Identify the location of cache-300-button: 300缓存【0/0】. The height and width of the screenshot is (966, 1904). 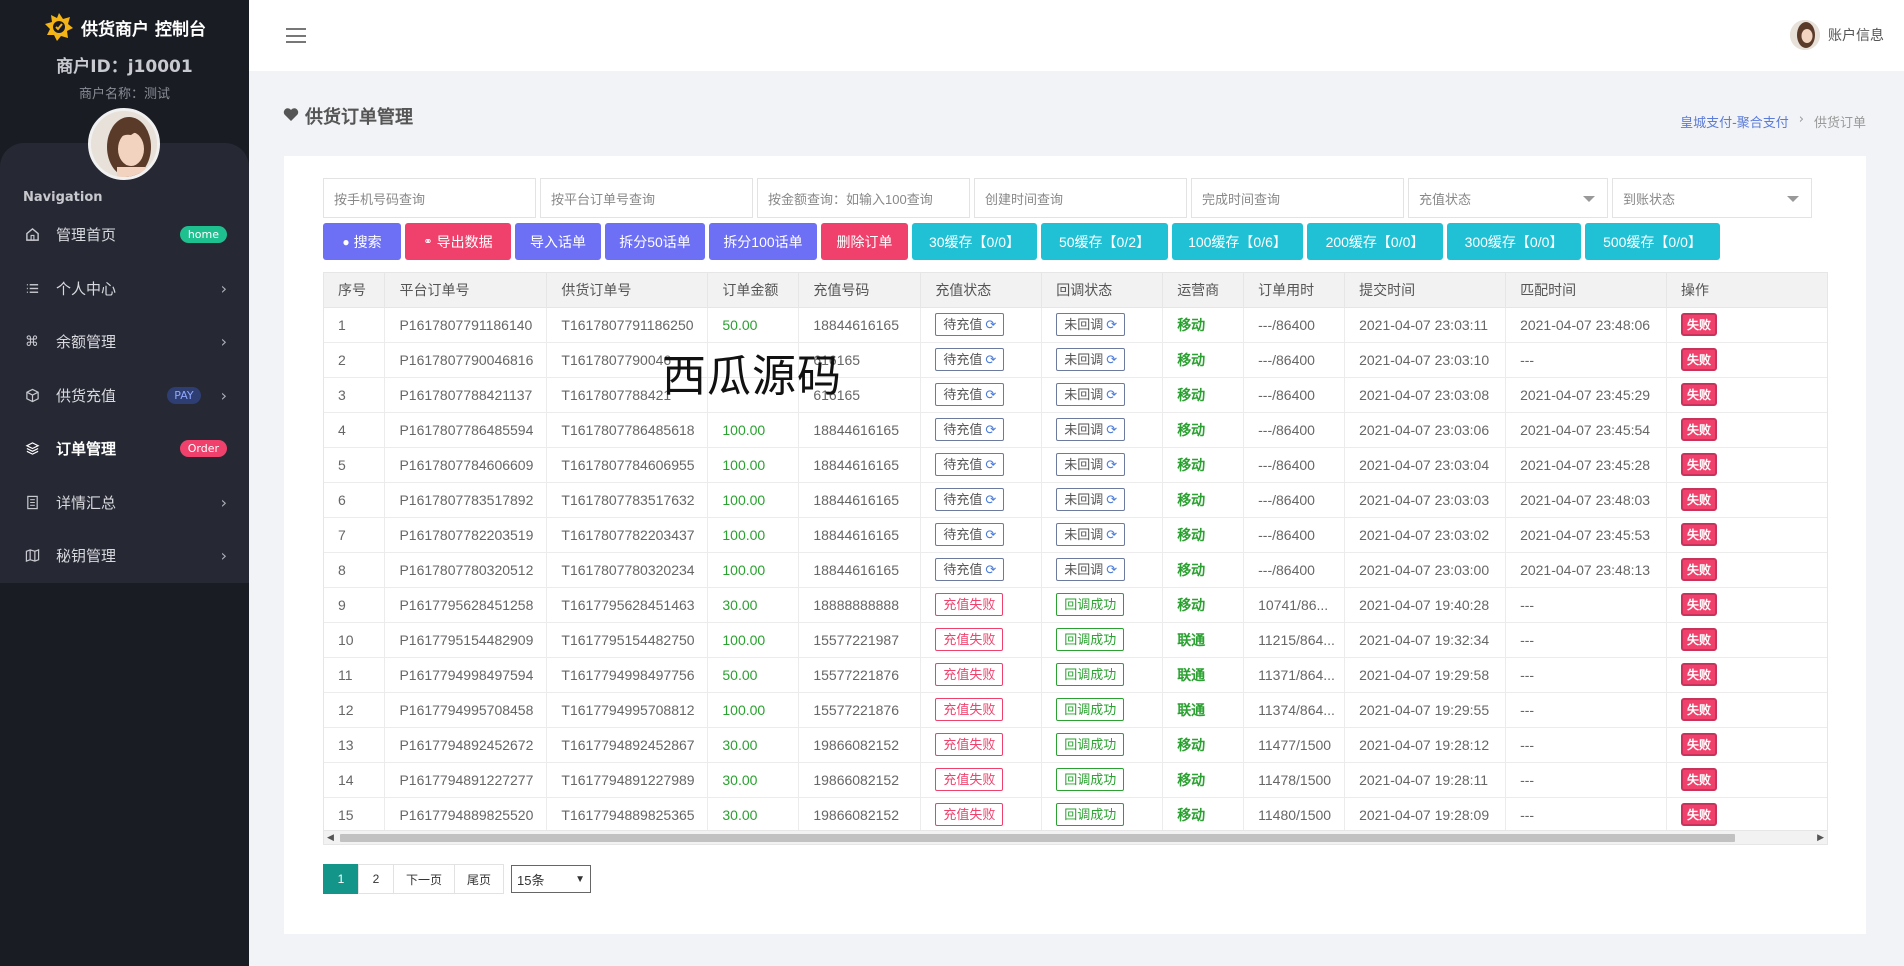
(1514, 241).